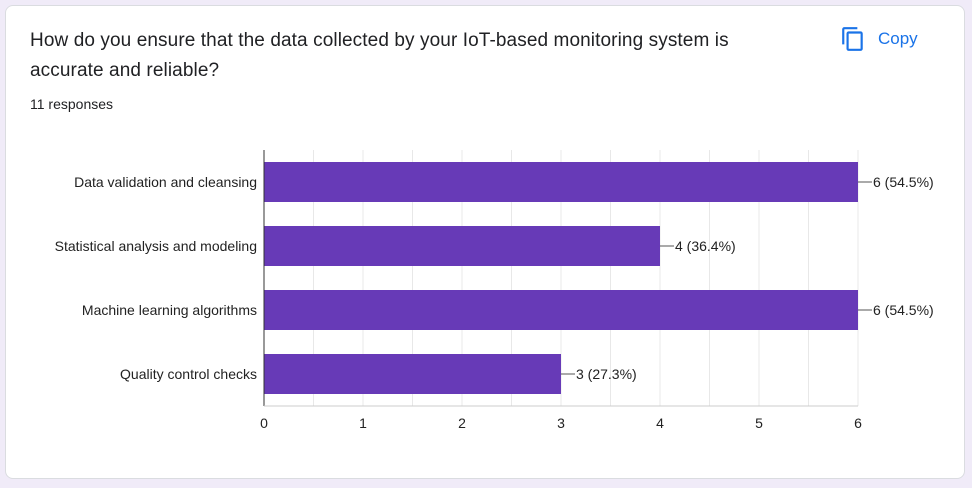 The image size is (972, 488). What do you see at coordinates (169, 310) in the screenshot?
I see `category-label: Machine learning algorithms` at bounding box center [169, 310].